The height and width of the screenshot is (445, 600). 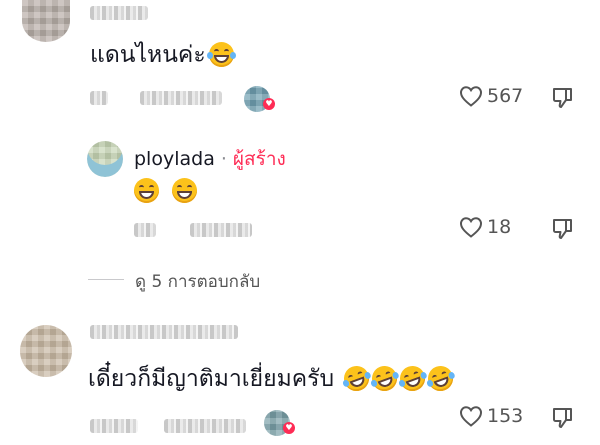 What do you see at coordinates (106, 279) in the screenshot?
I see `view-replies-divider` at bounding box center [106, 279].